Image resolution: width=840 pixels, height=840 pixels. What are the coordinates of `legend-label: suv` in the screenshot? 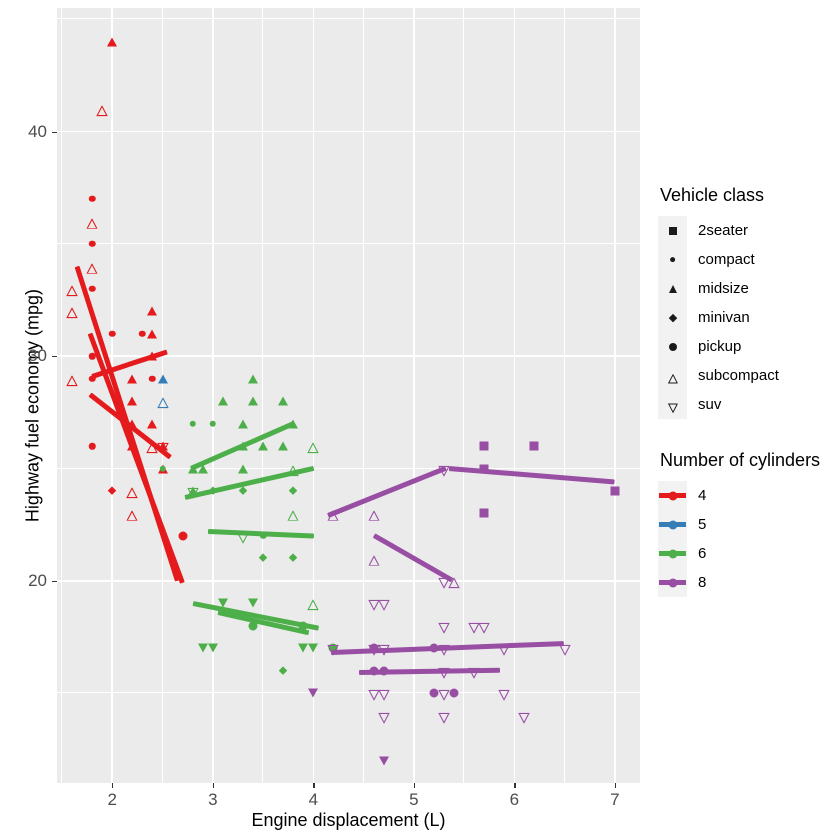 It's located at (710, 404).